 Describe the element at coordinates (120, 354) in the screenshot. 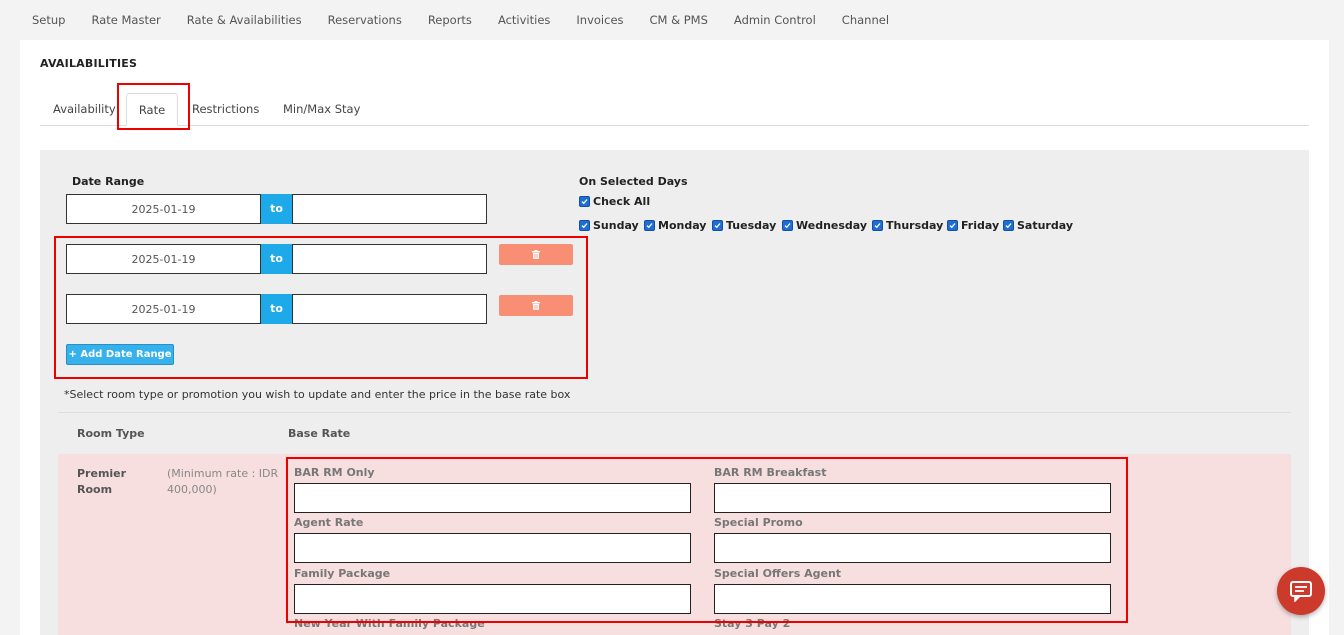

I see `add-date-range-button: + Add Date Range` at that location.